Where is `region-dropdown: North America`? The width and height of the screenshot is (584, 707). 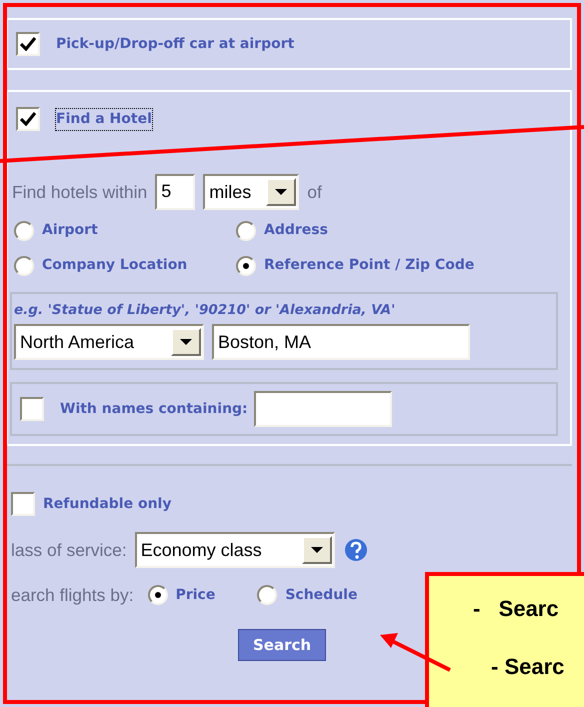
region-dropdown: North America is located at coordinates (109, 342).